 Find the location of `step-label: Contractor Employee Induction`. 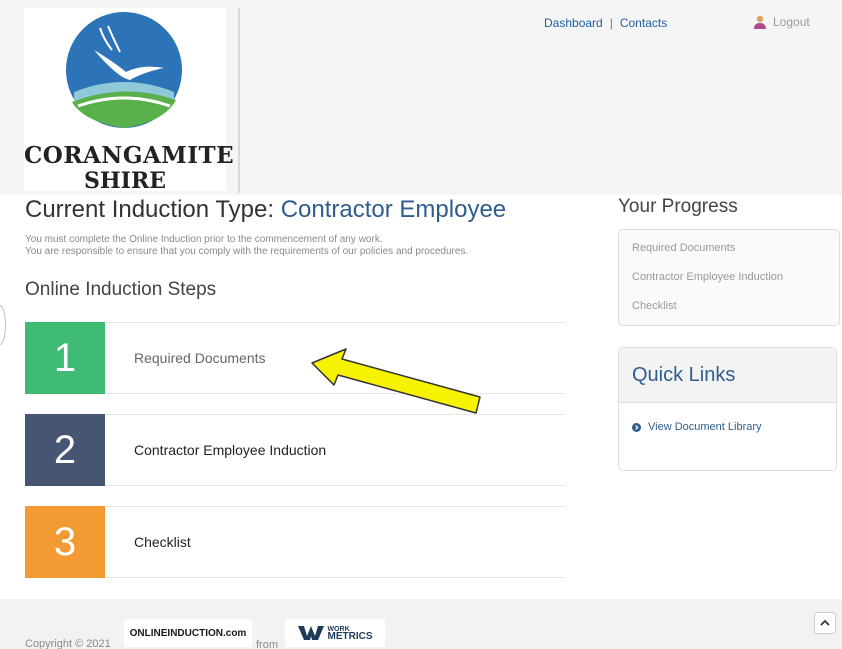

step-label: Contractor Employee Induction is located at coordinates (230, 450).